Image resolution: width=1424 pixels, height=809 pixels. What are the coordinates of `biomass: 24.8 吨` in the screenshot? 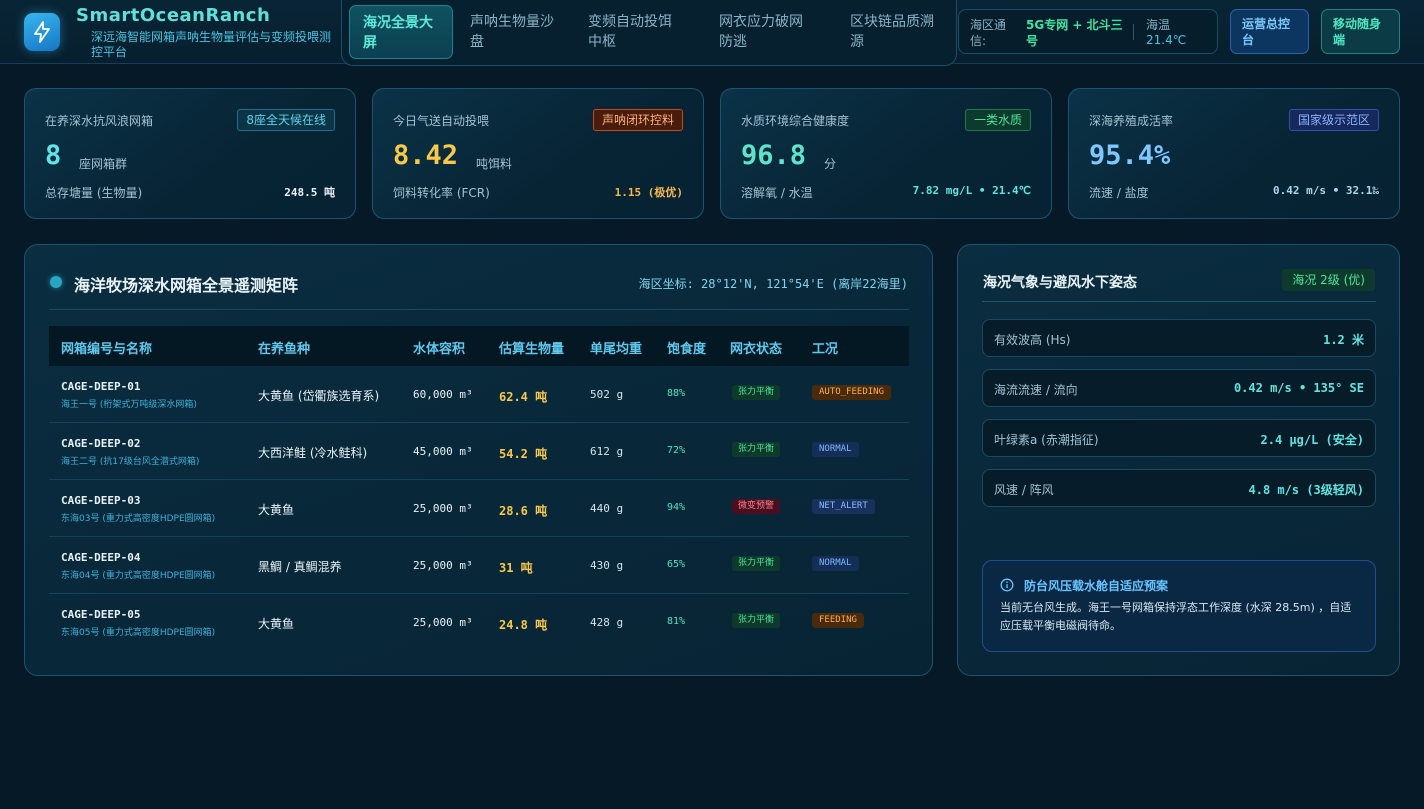 It's located at (523, 625).